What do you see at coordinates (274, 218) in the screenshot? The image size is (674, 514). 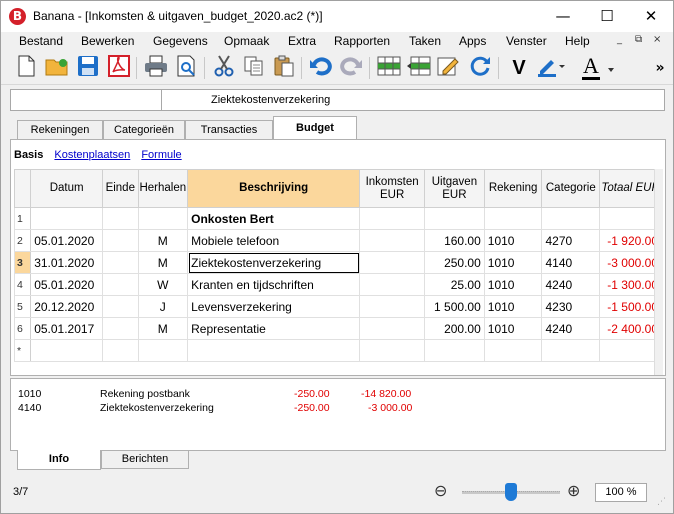 I see `cell-beschrijving: Onkosten Bert` at bounding box center [274, 218].